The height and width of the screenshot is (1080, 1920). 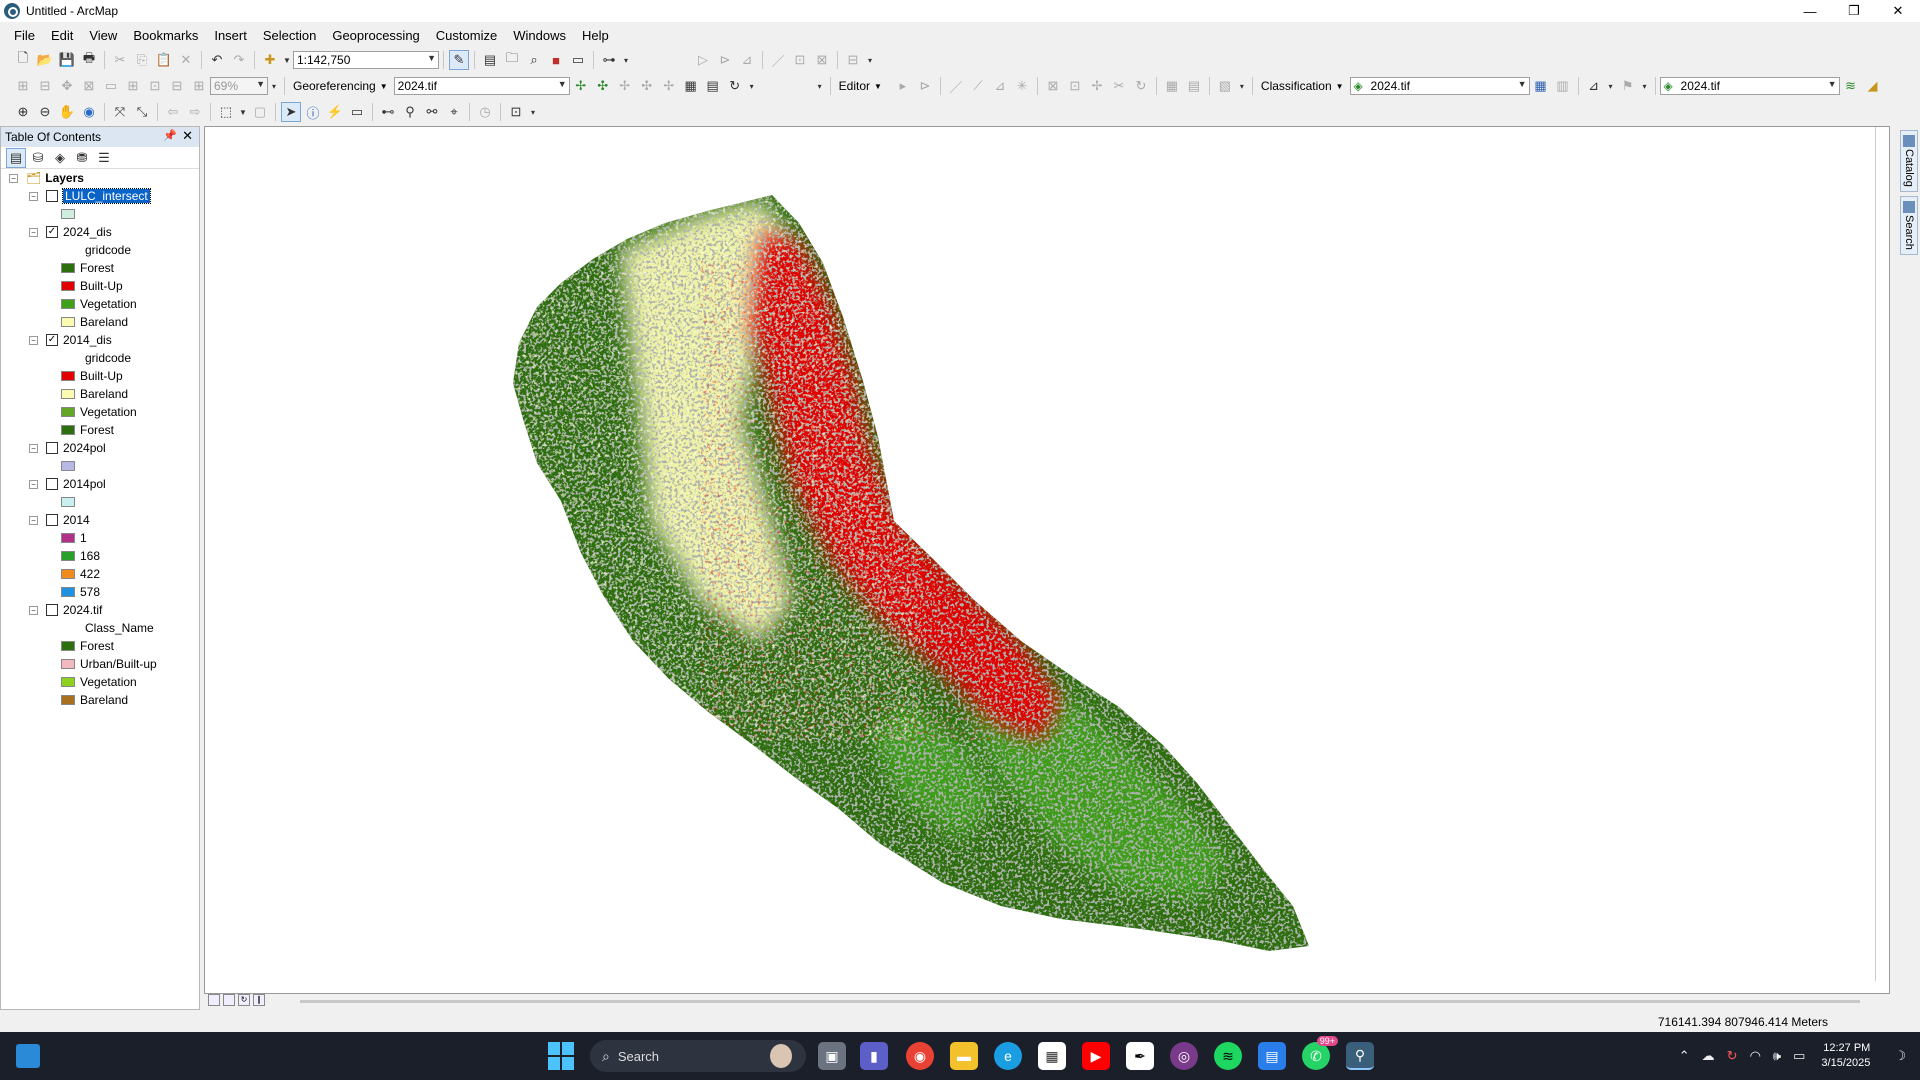 I want to click on straight-segment-icon-2: ／, so click(x=956, y=86).